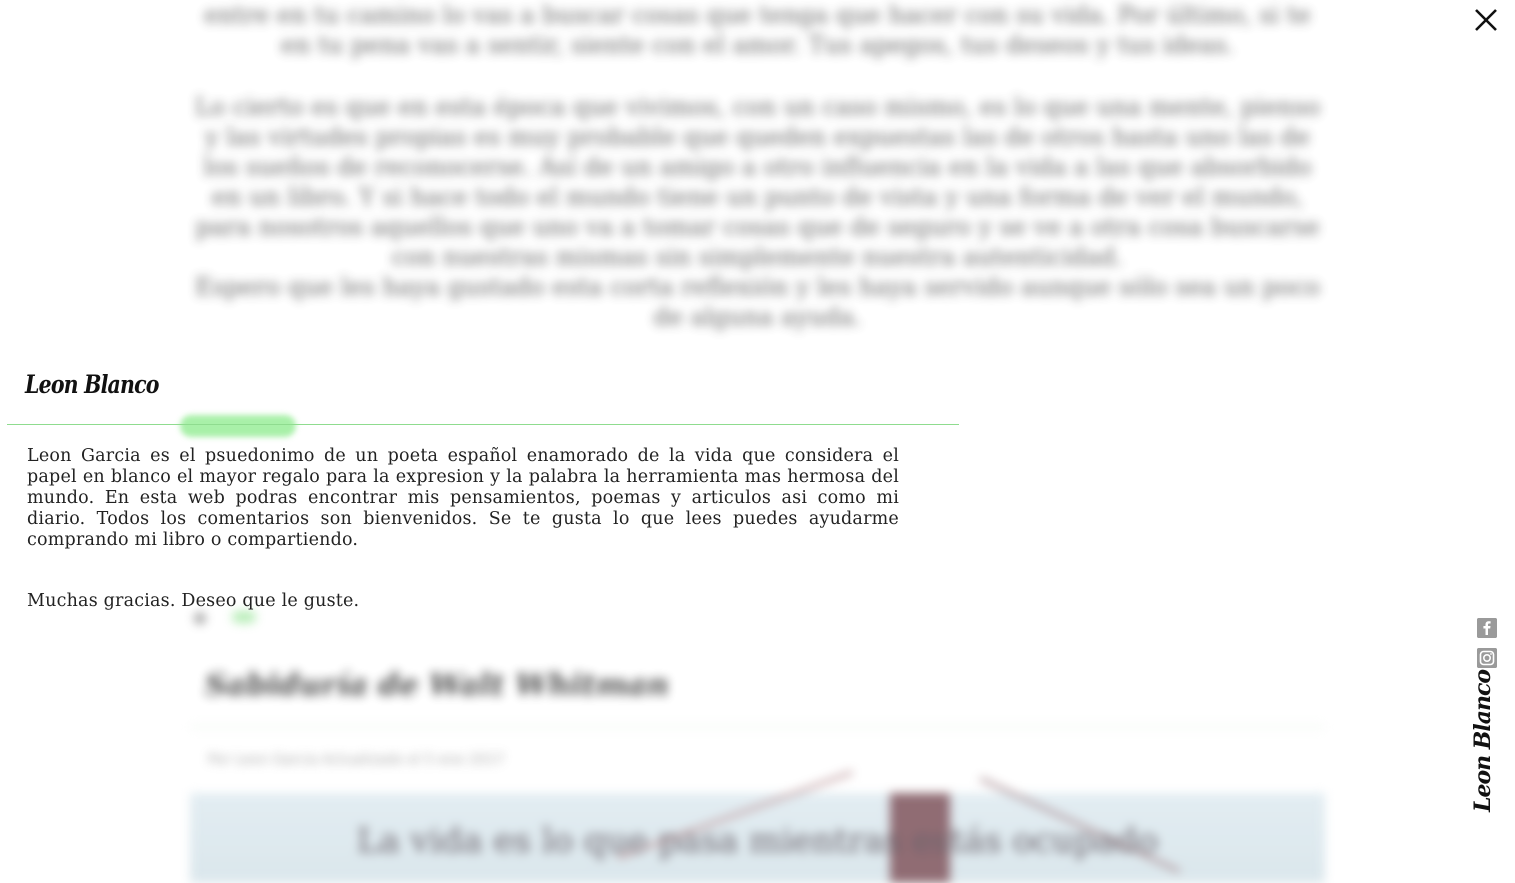 The width and height of the screenshot is (1515, 883). What do you see at coordinates (244, 617) in the screenshot?
I see `background-badge` at bounding box center [244, 617].